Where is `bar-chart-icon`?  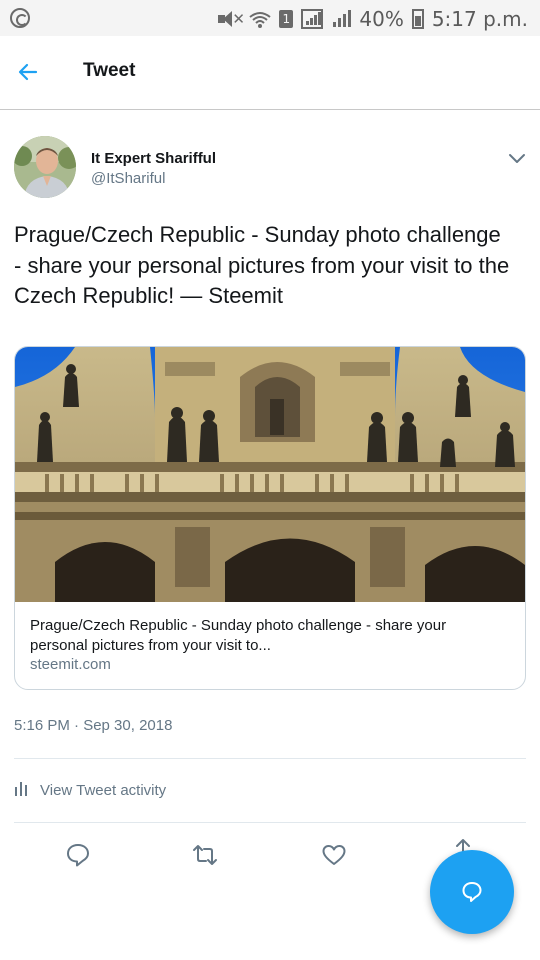 bar-chart-icon is located at coordinates (21, 790).